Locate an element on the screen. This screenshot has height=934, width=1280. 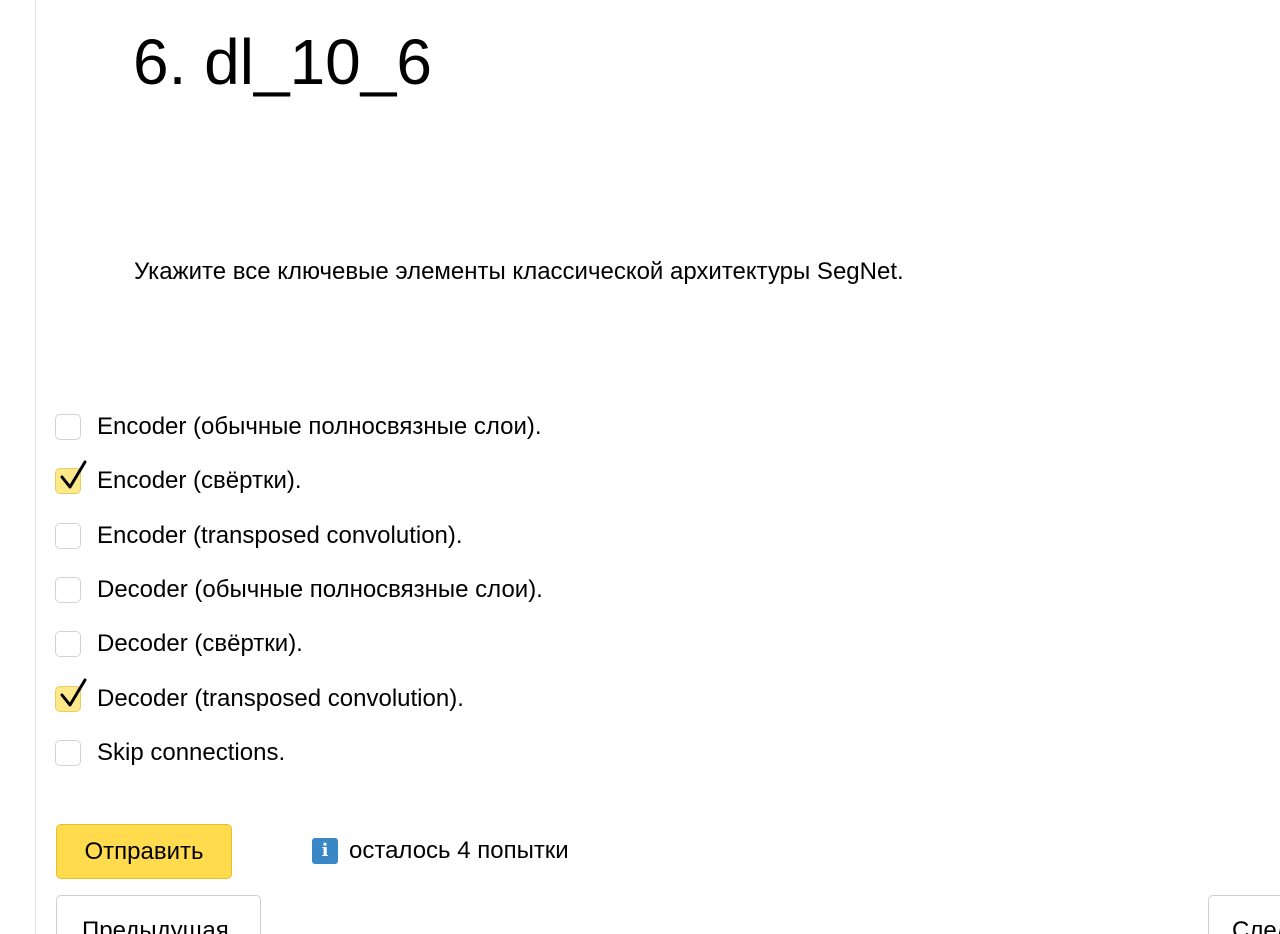
option-label: Decoder (обычные полносвязные слои). is located at coordinates (320, 590).